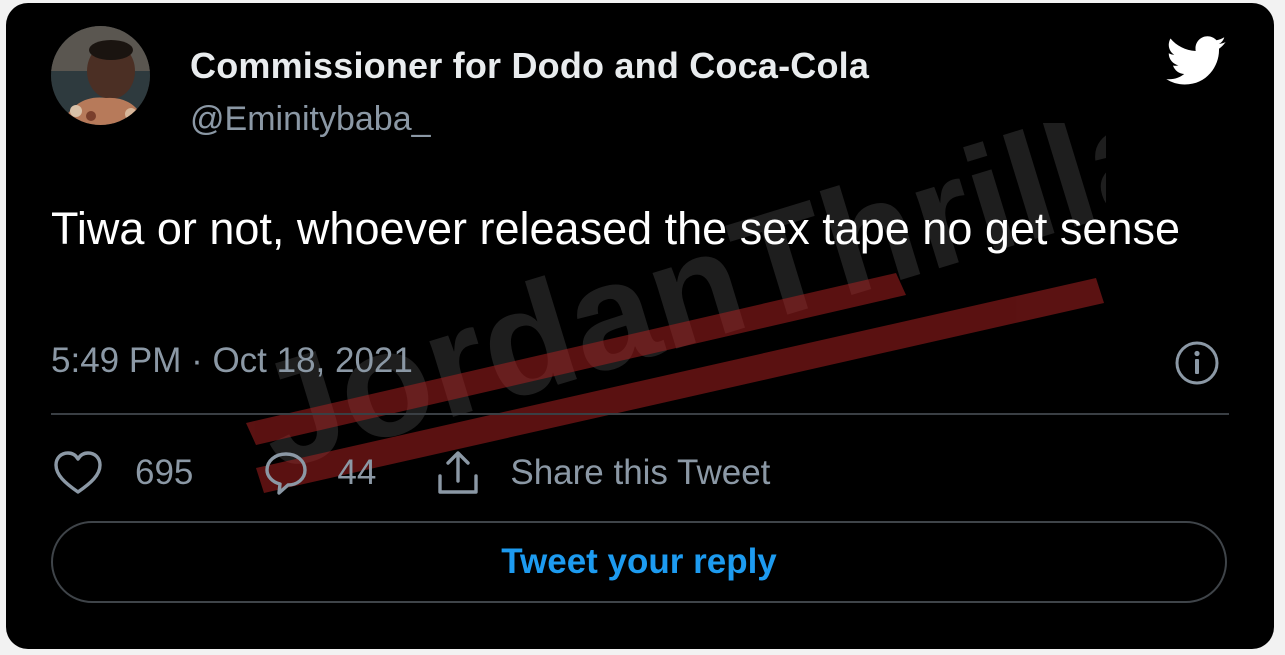 Image resolution: width=1285 pixels, height=655 pixels. I want to click on share-button: Share this Tweet, so click(601, 473).